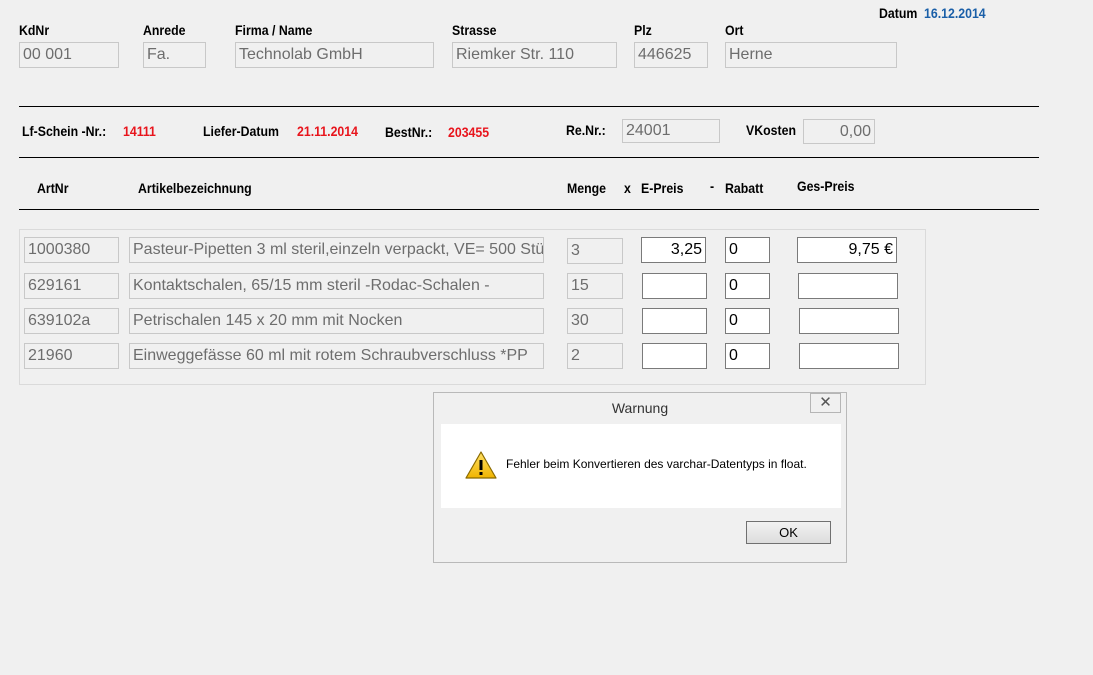 The width and height of the screenshot is (1093, 675). I want to click on row3-epreis, so click(674, 321).